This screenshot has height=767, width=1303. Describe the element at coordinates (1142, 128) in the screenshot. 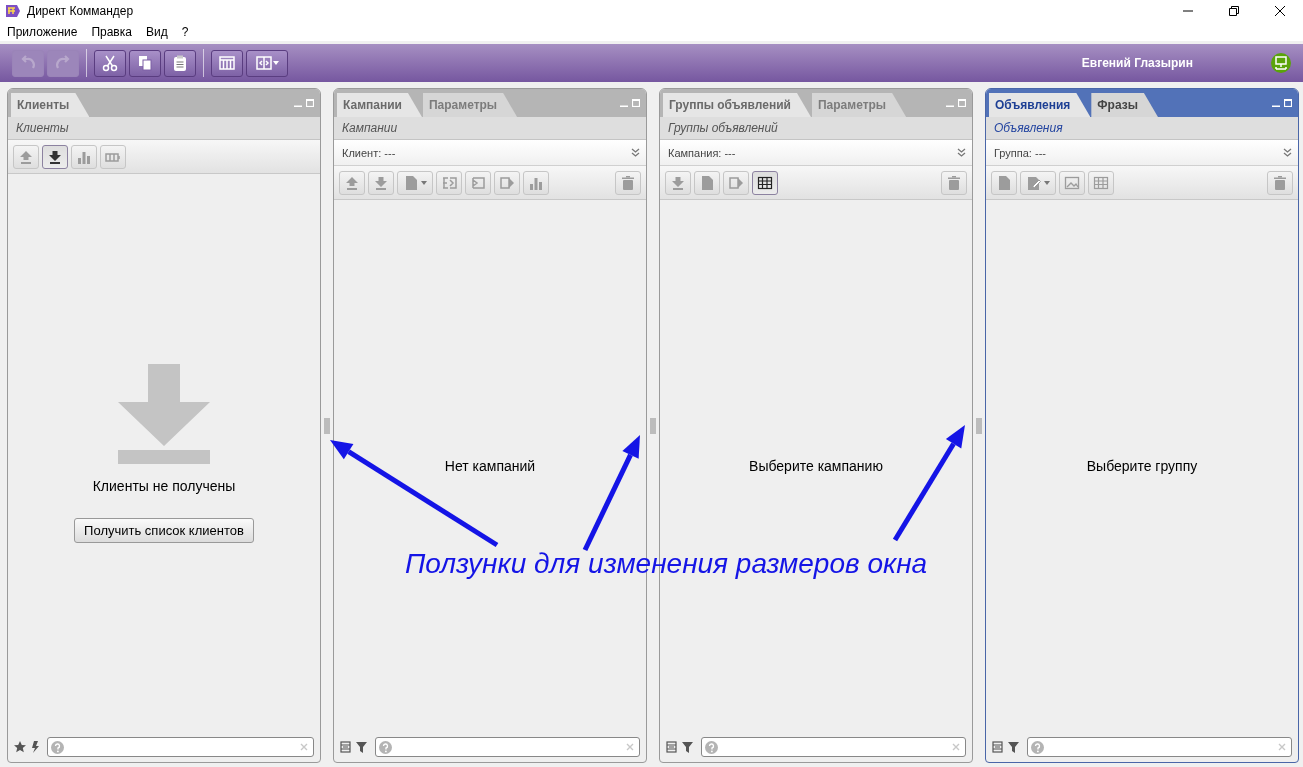

I see `panel-subtitle: Объявления` at that location.